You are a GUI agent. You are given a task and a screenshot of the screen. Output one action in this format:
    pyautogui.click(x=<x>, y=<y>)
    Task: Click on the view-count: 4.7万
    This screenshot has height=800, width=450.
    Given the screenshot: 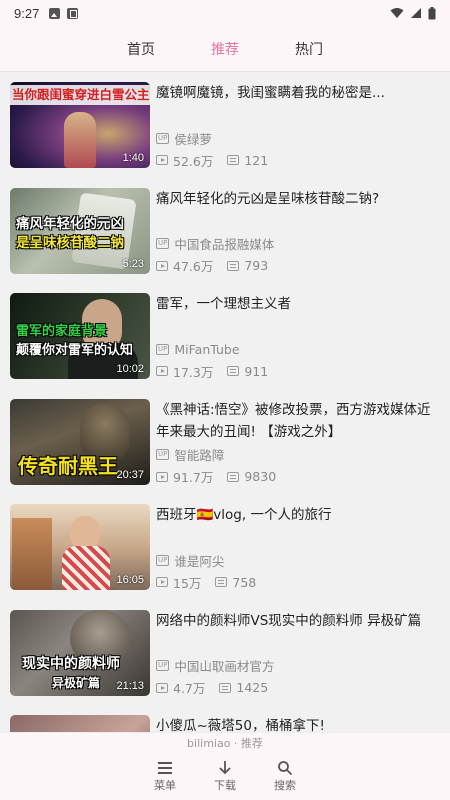 What is the action you would take?
    pyautogui.click(x=189, y=688)
    